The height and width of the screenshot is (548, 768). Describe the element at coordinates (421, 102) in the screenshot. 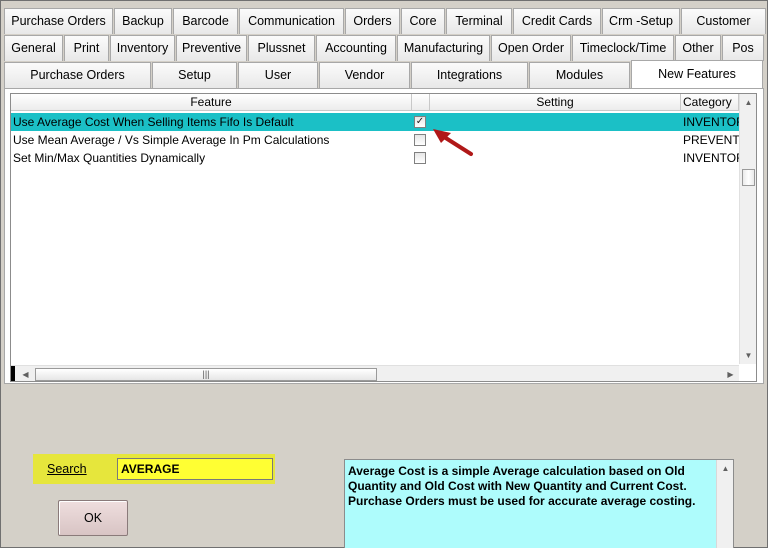

I see `column-header-check` at that location.